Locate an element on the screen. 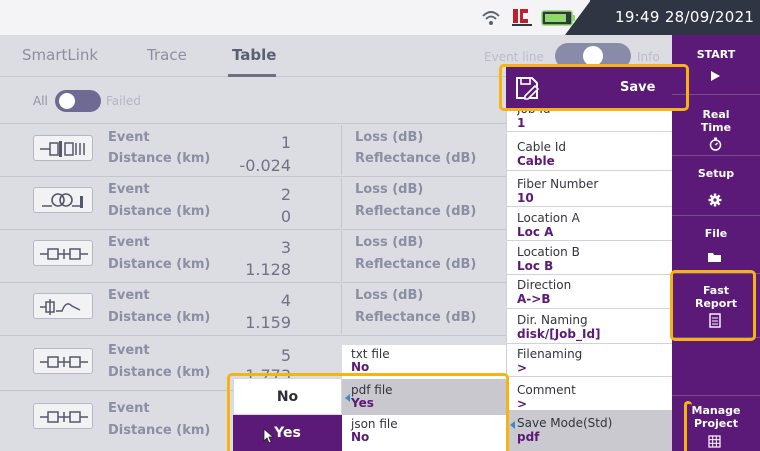  field-value: disk/[Job_Id] is located at coordinates (559, 334).